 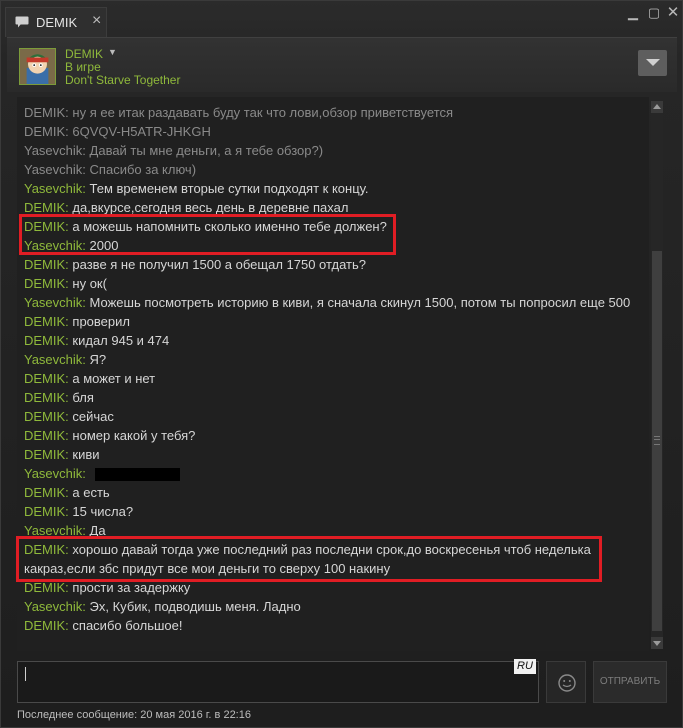 I want to click on message-text: номер какой у тебя?, so click(x=134, y=435).